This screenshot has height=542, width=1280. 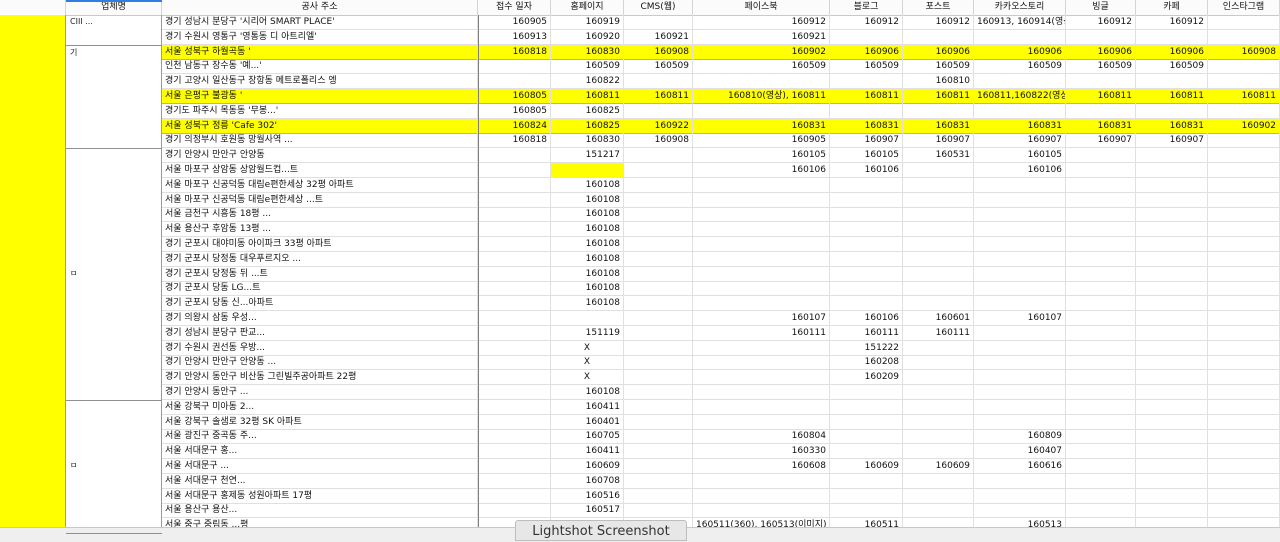 What do you see at coordinates (587, 52) in the screenshot?
I see `home-cell: 160830` at bounding box center [587, 52].